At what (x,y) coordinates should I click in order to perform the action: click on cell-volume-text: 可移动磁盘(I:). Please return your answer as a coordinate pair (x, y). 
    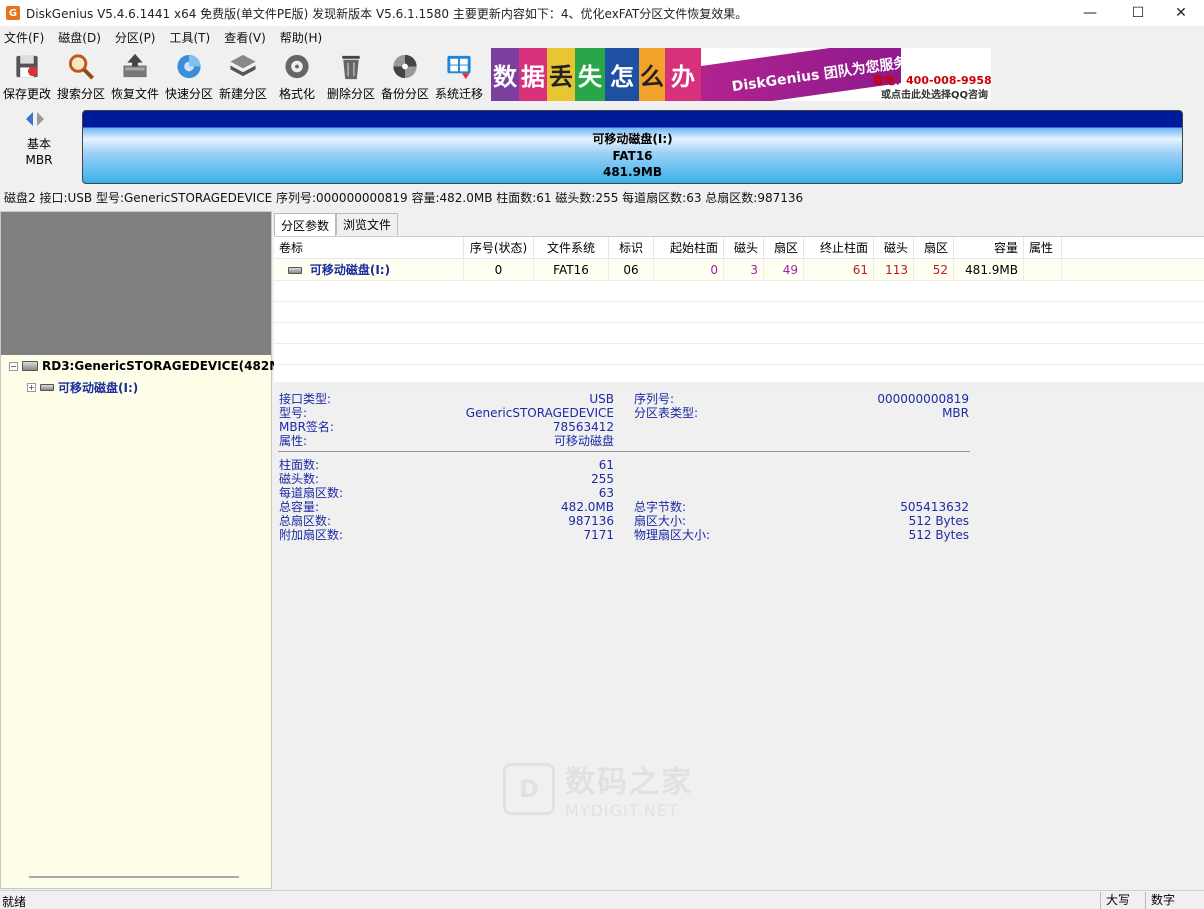
    Looking at the image, I should click on (350, 270).